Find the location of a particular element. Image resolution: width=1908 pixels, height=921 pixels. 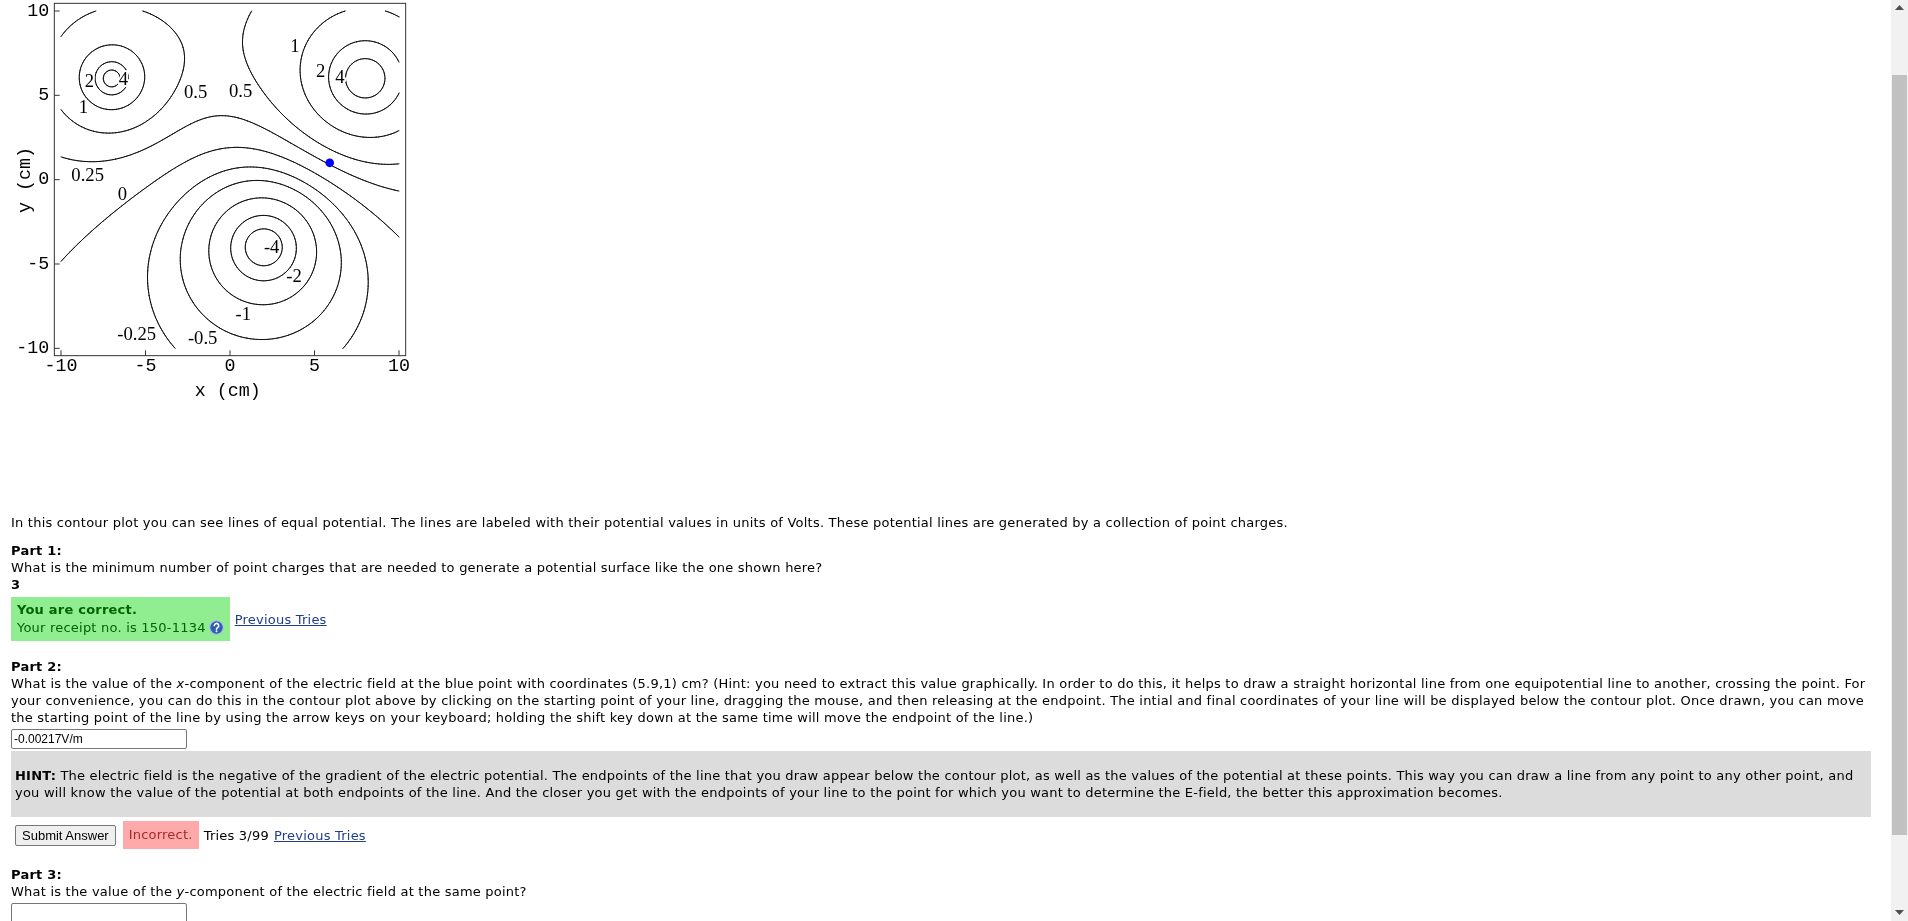

answer-field: -0.00217V/m is located at coordinates (99, 739).